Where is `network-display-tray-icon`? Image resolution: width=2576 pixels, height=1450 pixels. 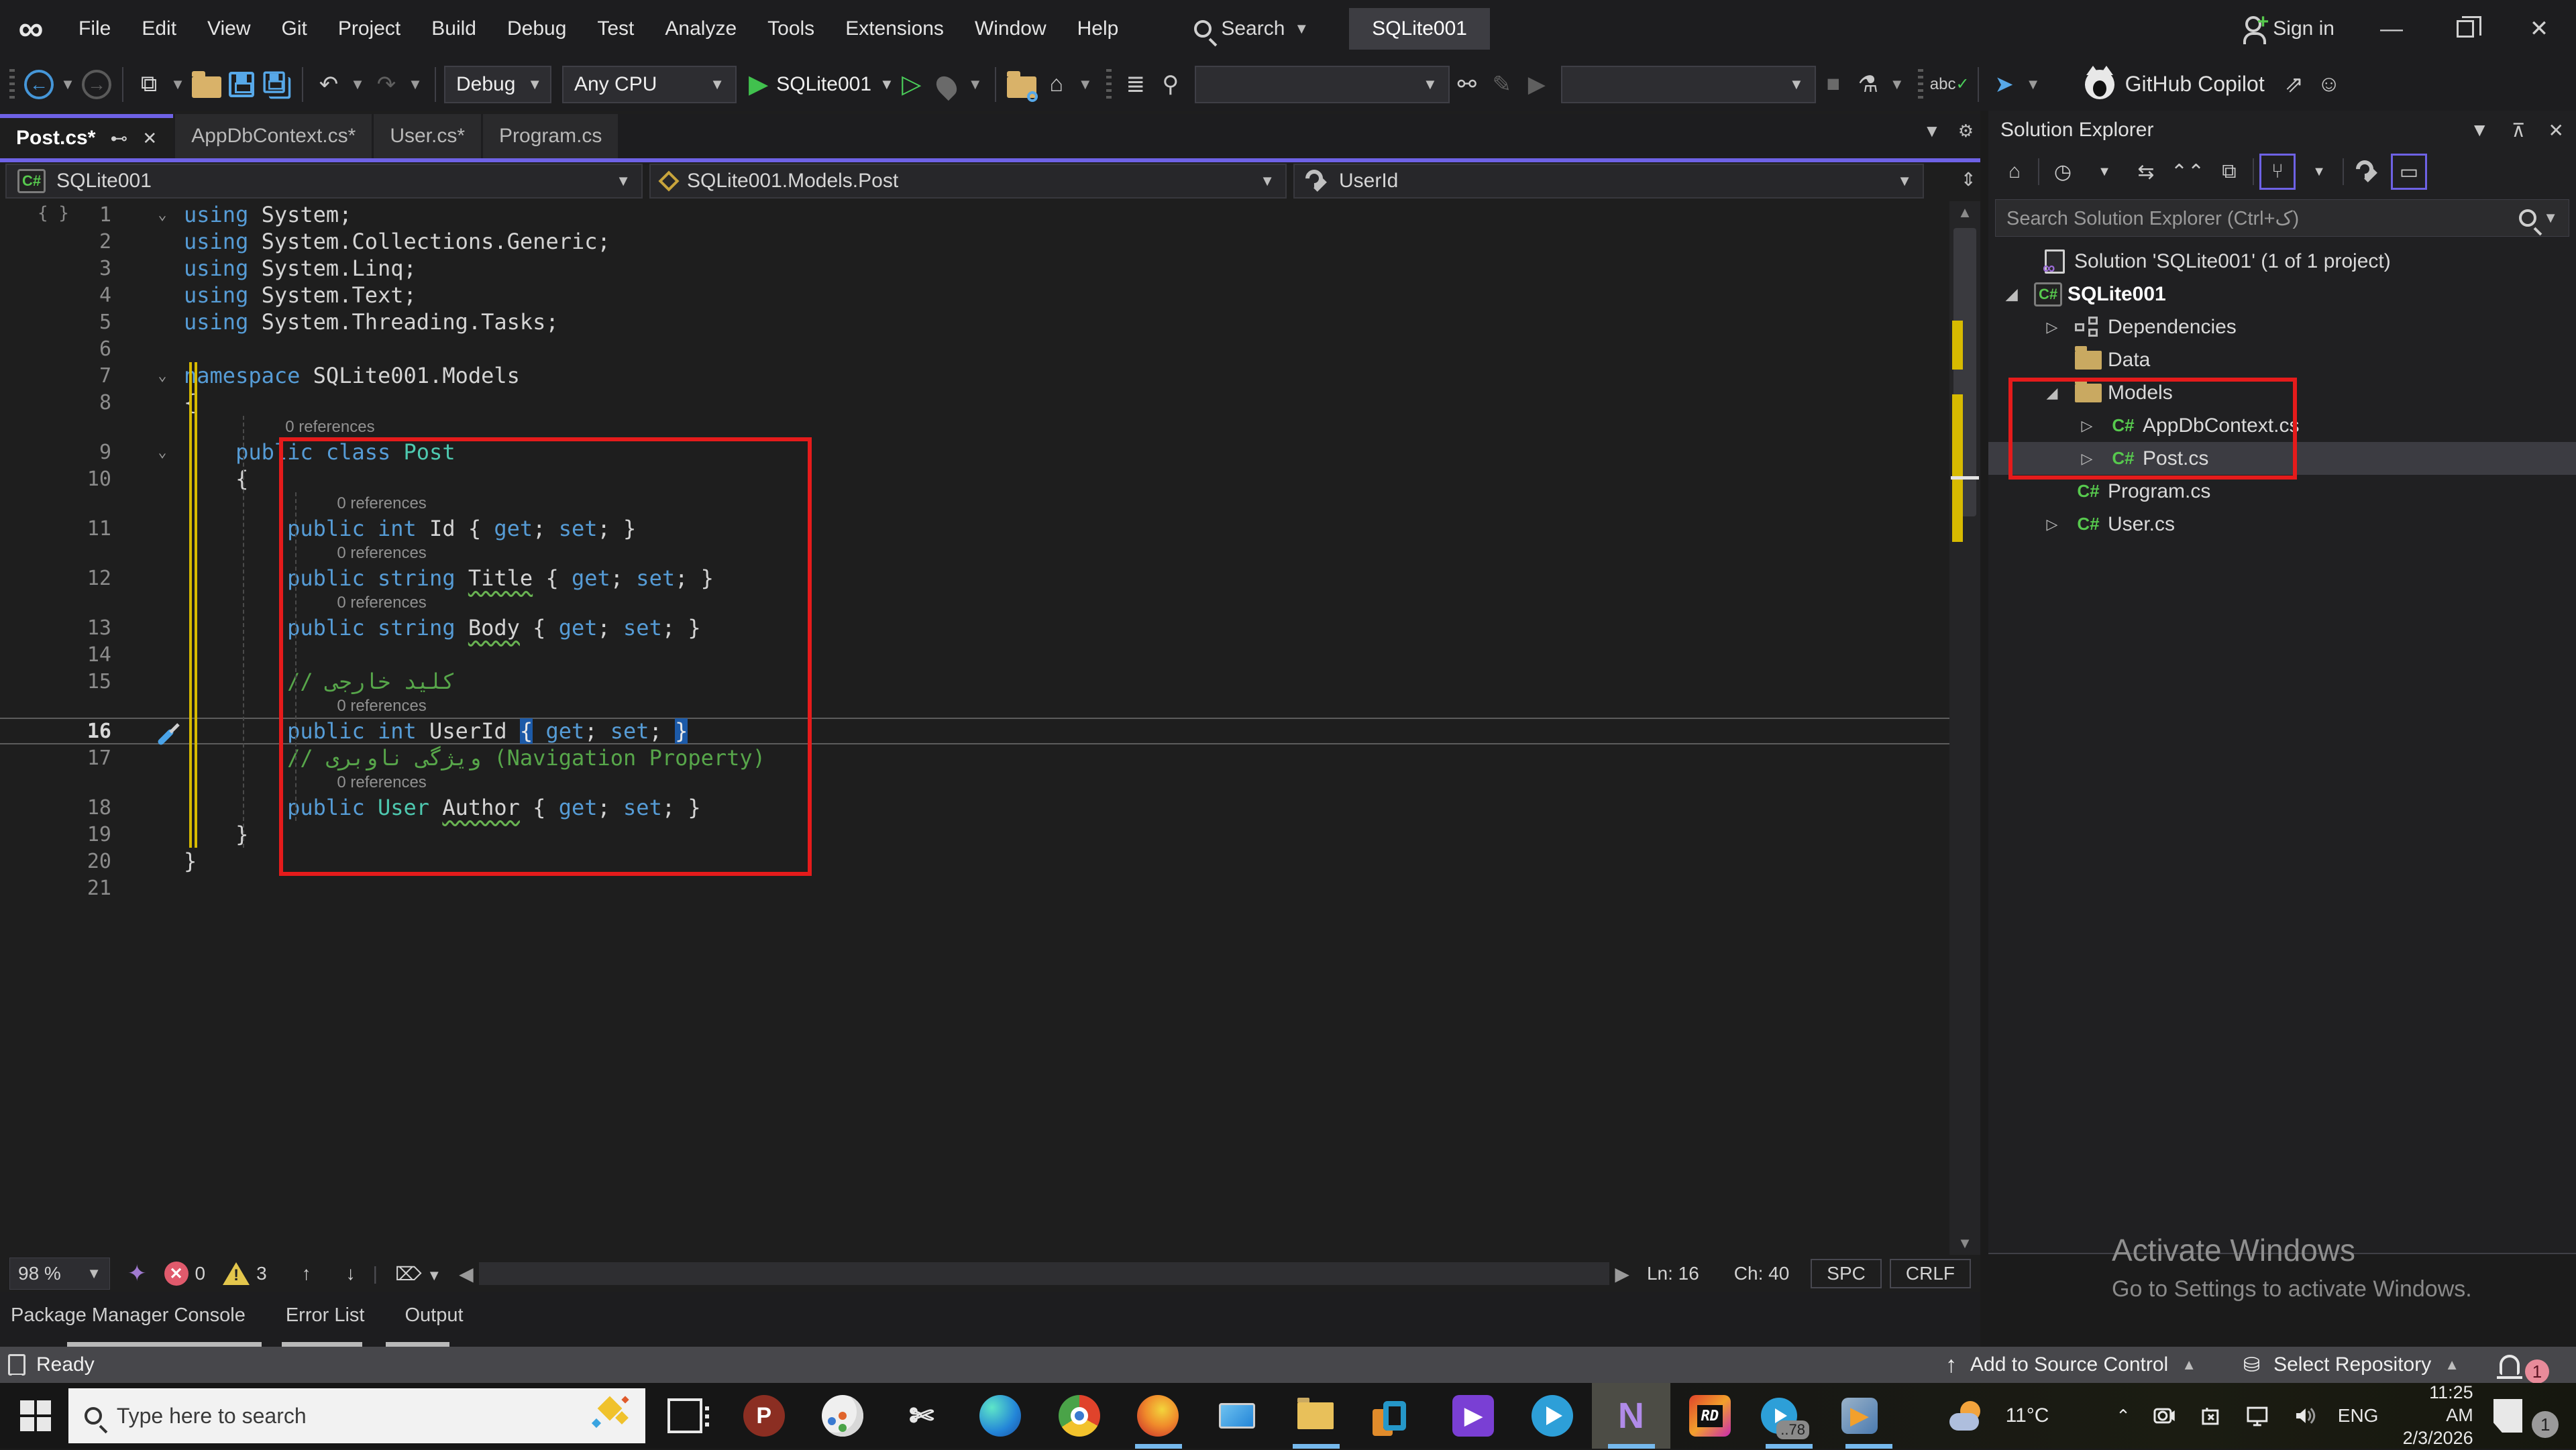 network-display-tray-icon is located at coordinates (2257, 1415).